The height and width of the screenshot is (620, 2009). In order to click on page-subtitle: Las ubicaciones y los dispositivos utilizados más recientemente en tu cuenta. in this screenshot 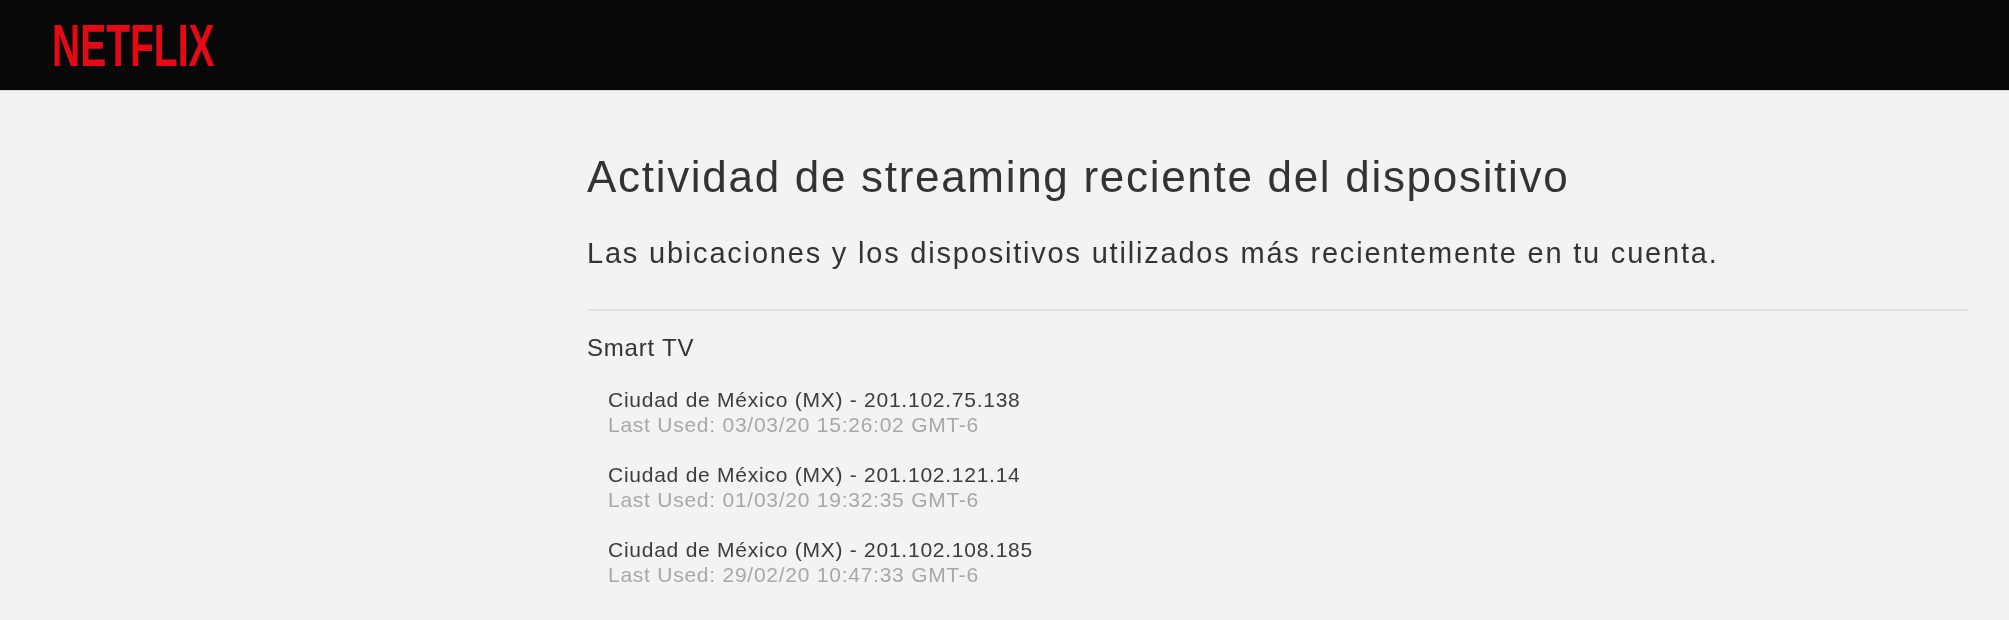, I will do `click(1153, 253)`.